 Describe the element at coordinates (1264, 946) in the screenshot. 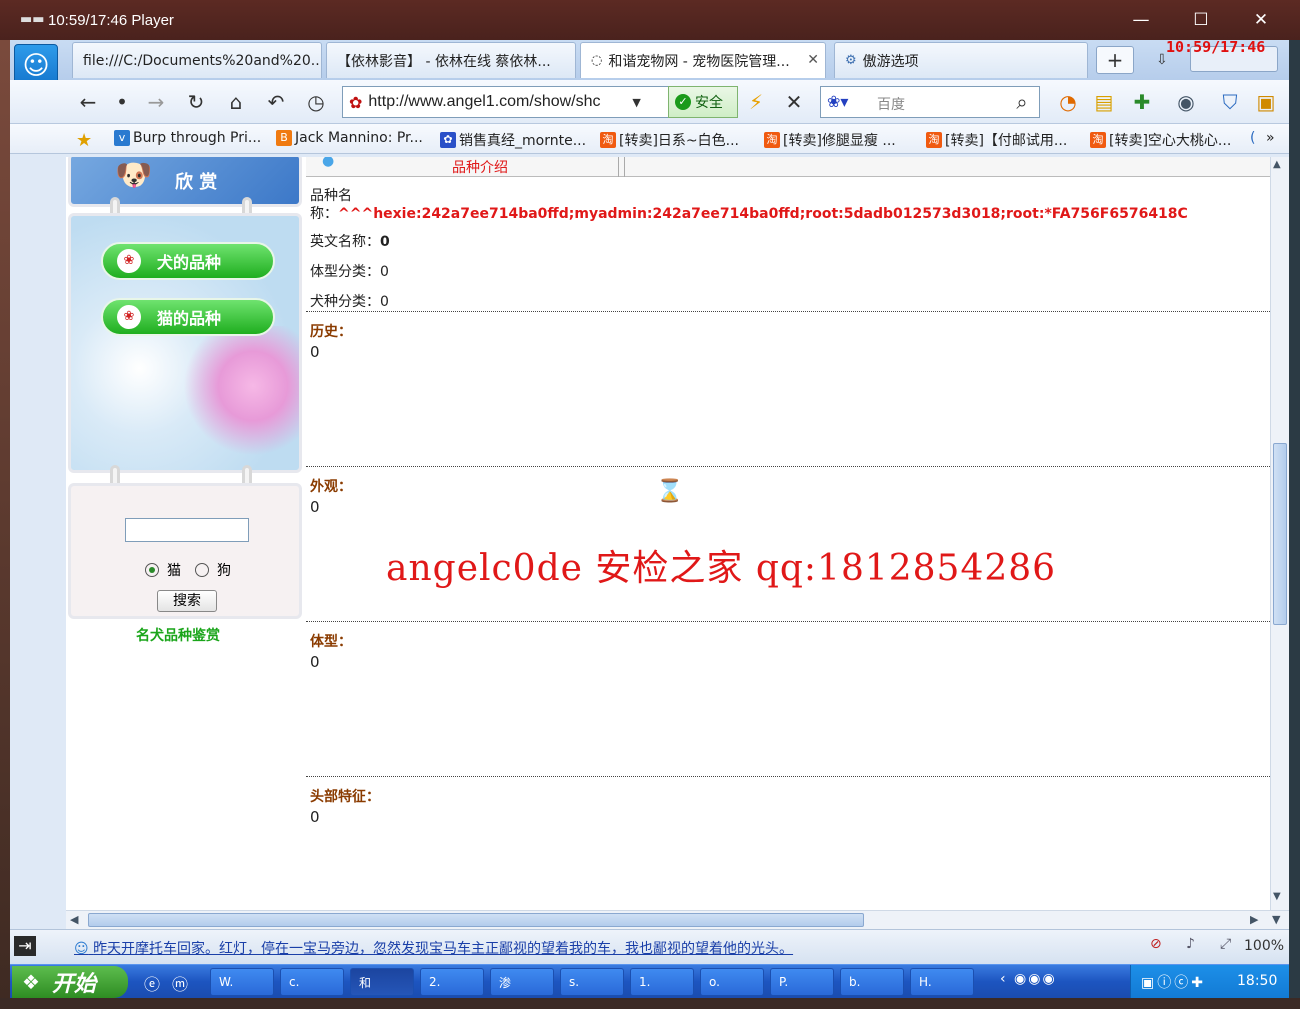

I see `zoom-level: 100%` at that location.